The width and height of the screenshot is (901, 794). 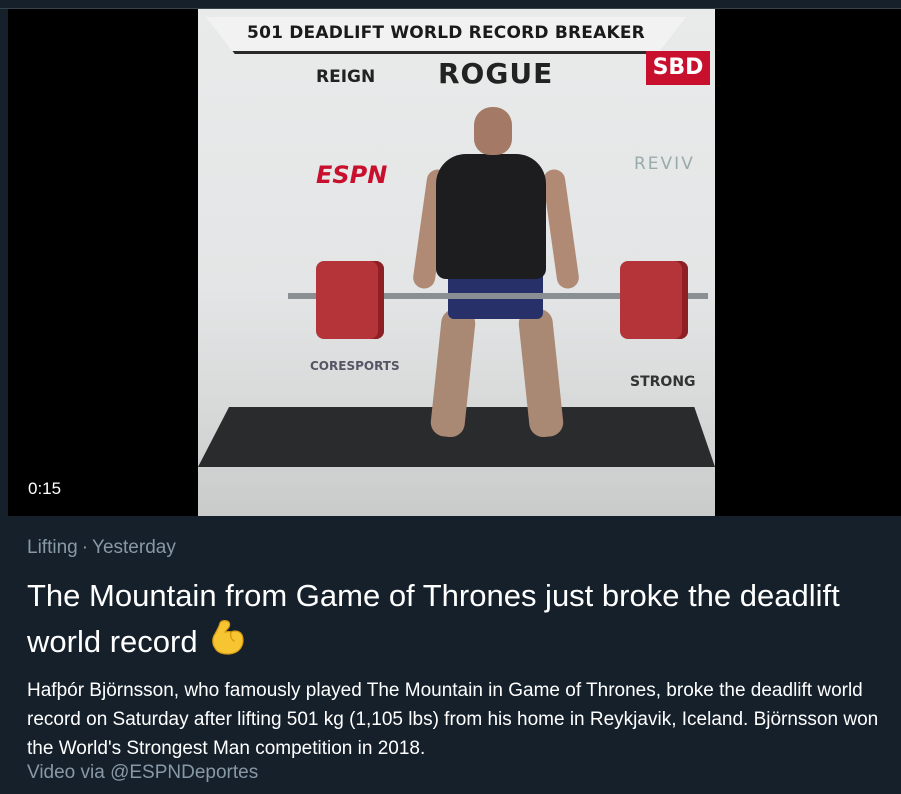 What do you see at coordinates (561, 229) in the screenshot?
I see `lifter-arm` at bounding box center [561, 229].